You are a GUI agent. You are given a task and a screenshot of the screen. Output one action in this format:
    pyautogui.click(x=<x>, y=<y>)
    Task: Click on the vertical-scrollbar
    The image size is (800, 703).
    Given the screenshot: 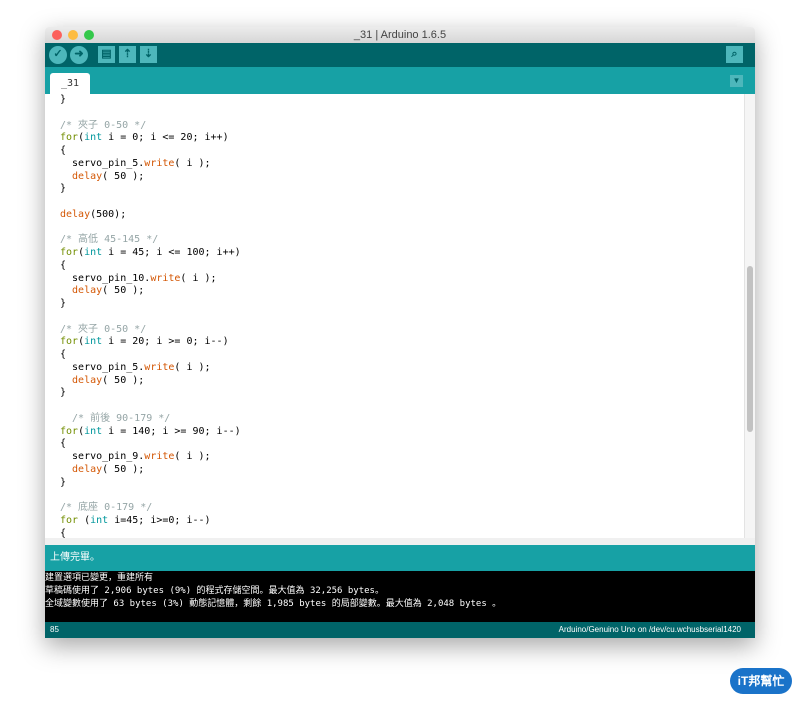 What is the action you would take?
    pyautogui.click(x=749, y=317)
    